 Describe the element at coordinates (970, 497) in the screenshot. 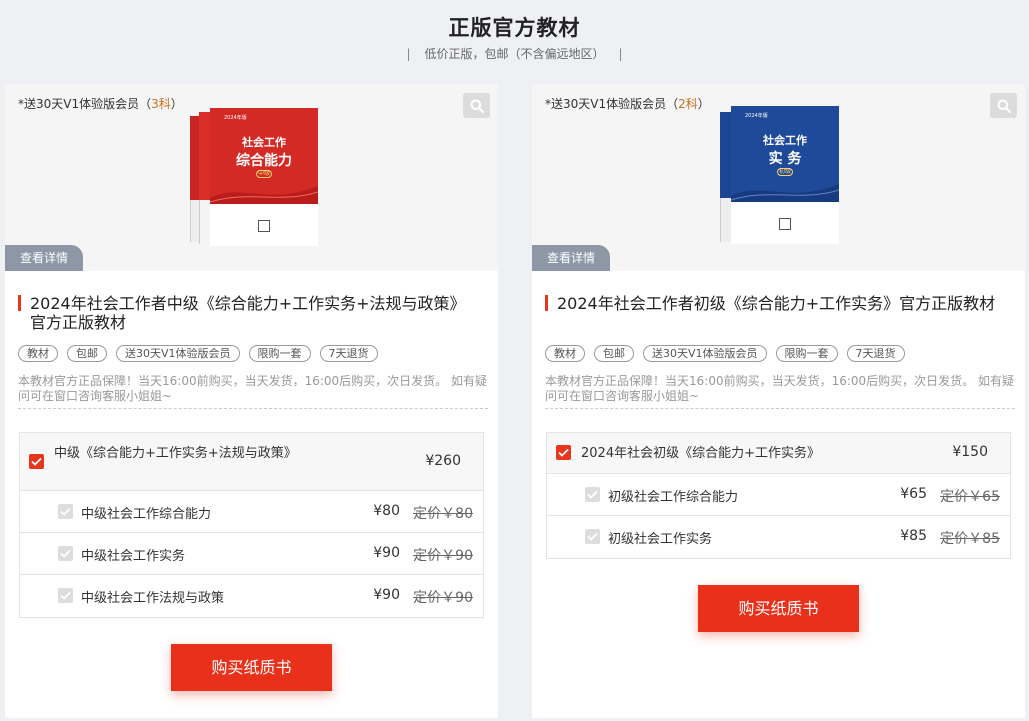

I see `option-original-price: 定价￥65` at that location.